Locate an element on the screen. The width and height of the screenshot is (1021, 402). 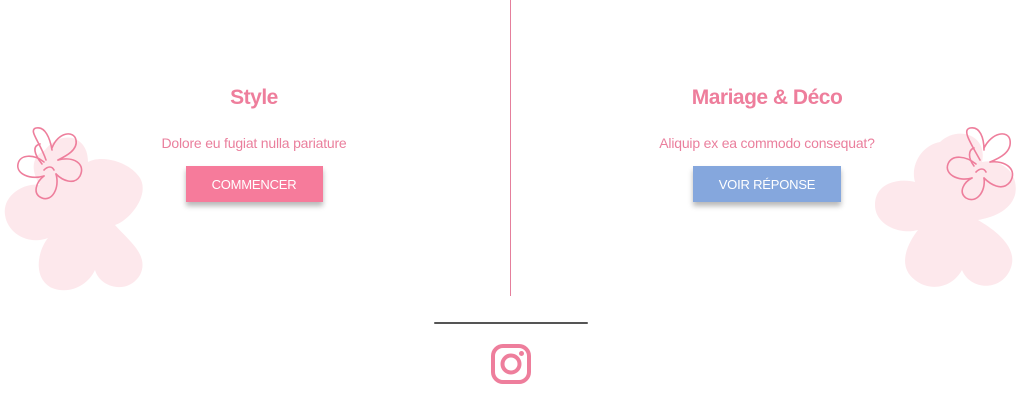
instagram-icon is located at coordinates (511, 364).